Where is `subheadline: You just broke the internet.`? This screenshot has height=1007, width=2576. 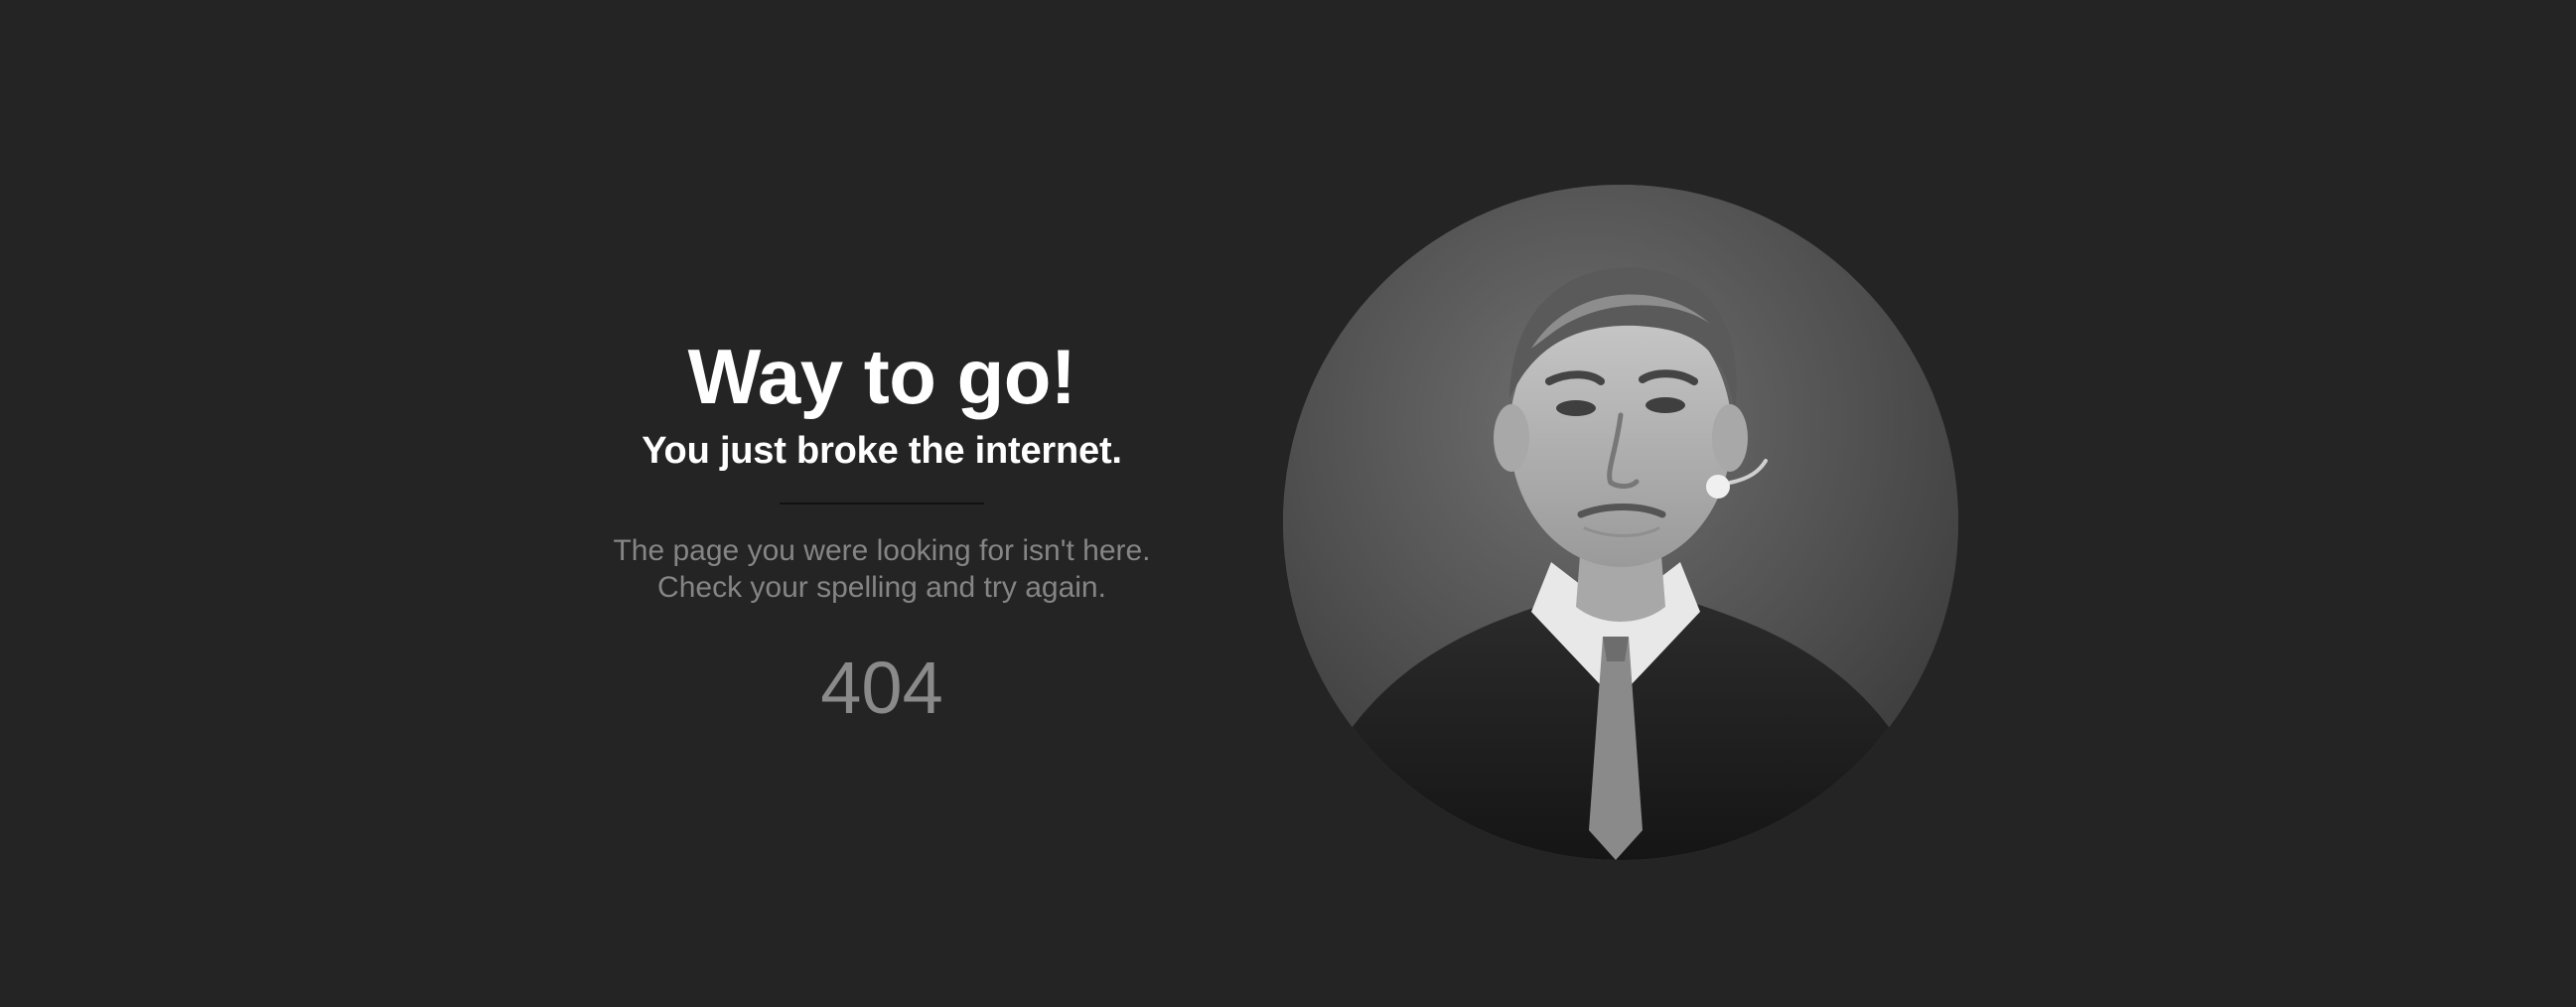 subheadline: You just broke the internet. is located at coordinates (882, 451).